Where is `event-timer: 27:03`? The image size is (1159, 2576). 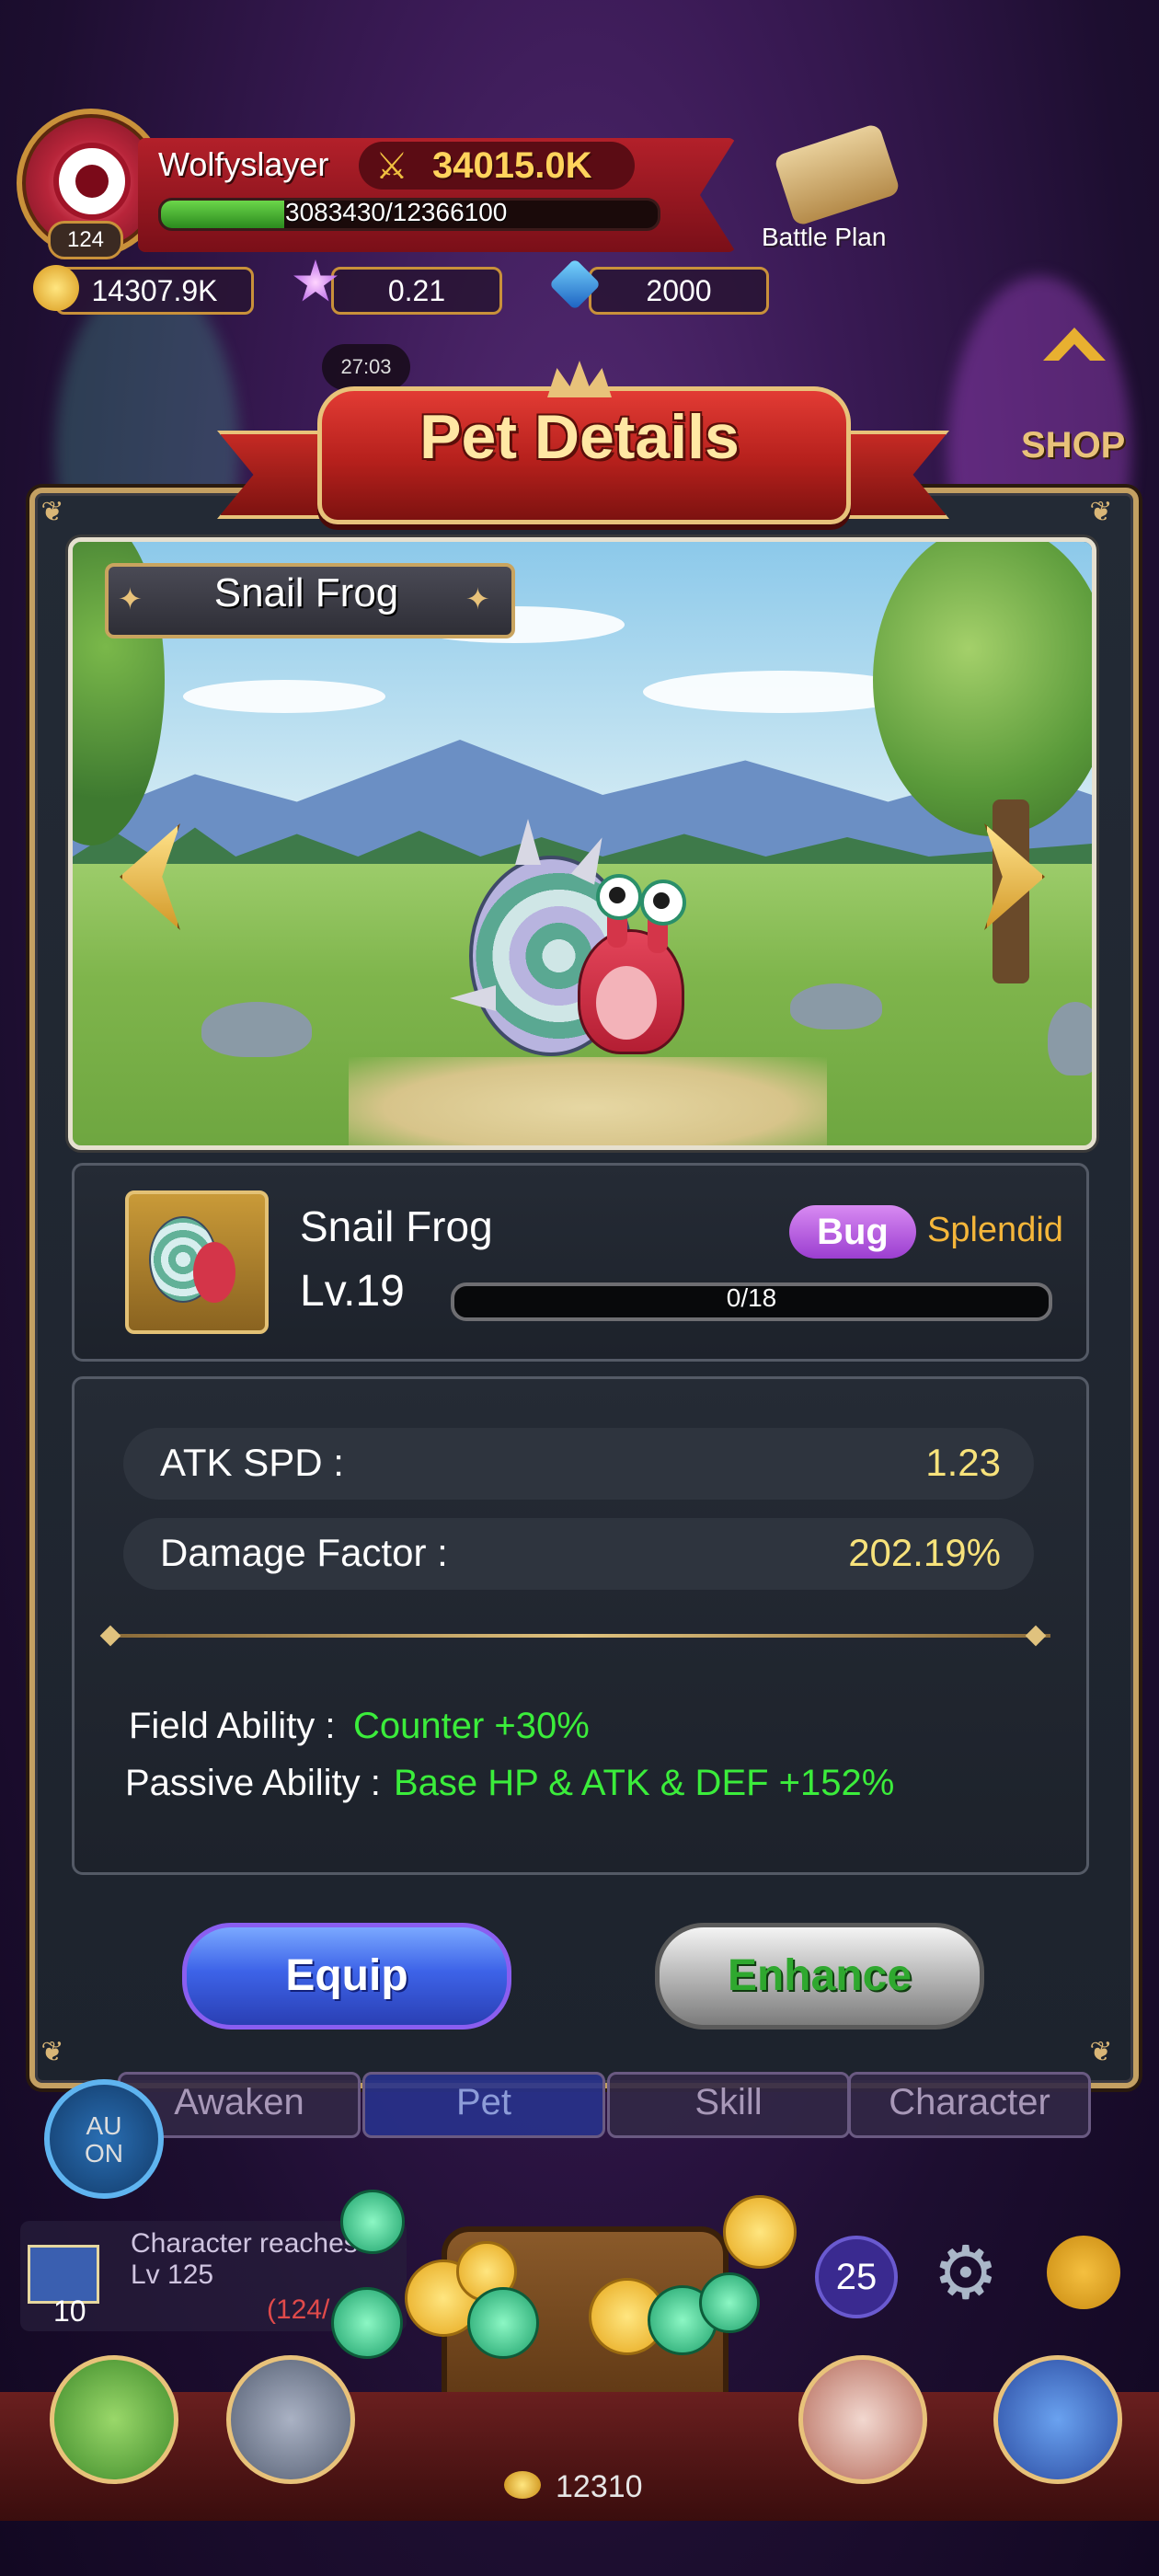
event-timer: 27:03 is located at coordinates (366, 367).